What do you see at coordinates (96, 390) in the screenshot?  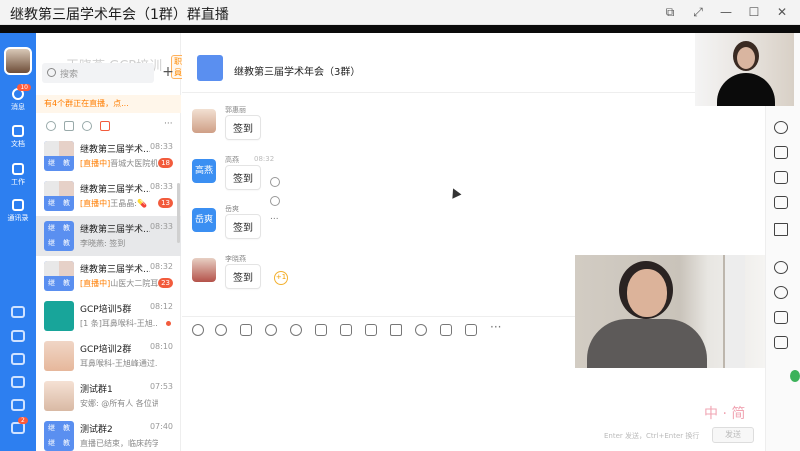 I see `conversation-name: 测试群1` at bounding box center [96, 390].